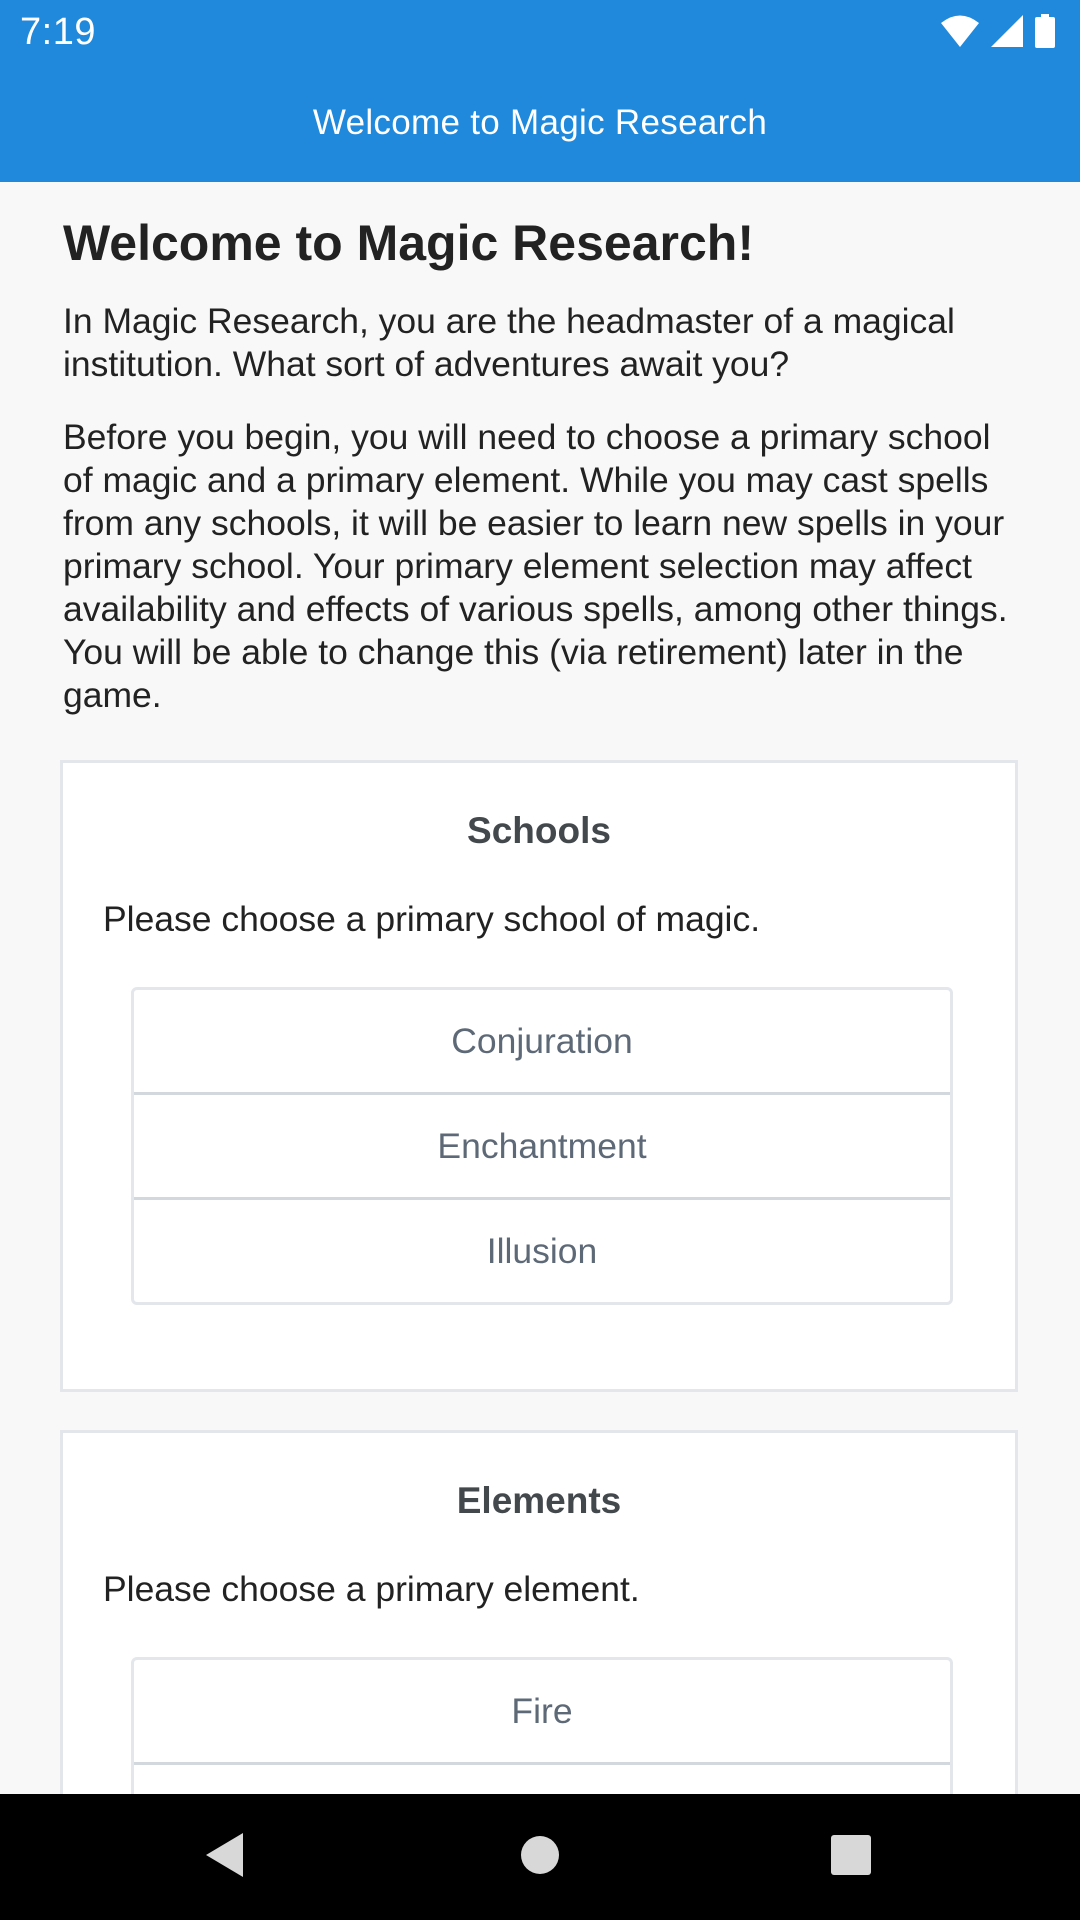 The height and width of the screenshot is (1920, 1080). I want to click on navigation-bar, so click(540, 1857).